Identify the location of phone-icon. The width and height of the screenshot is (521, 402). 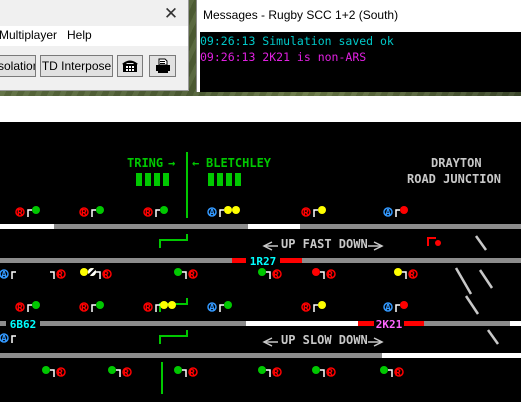
(130, 66).